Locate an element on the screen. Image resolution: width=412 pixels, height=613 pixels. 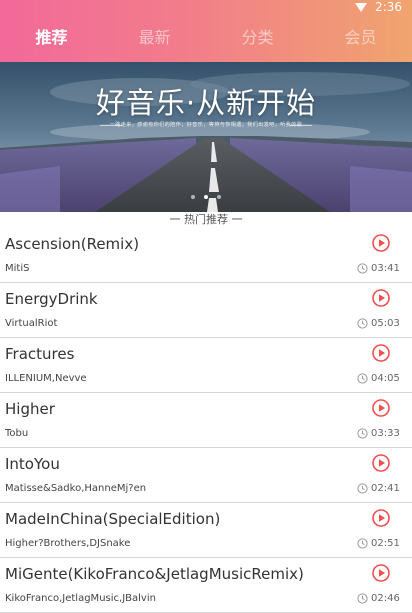
song-duration: 02:41 is located at coordinates (378, 488).